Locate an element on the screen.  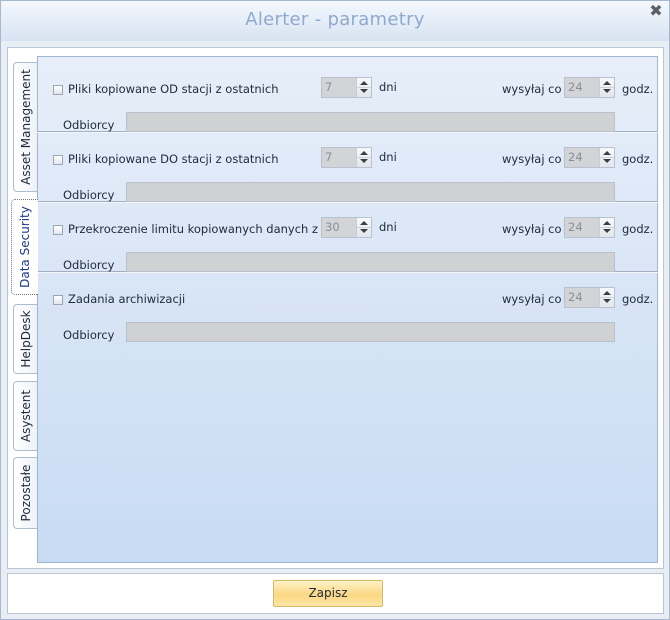
tab-label: Asystent is located at coordinates (25, 416).